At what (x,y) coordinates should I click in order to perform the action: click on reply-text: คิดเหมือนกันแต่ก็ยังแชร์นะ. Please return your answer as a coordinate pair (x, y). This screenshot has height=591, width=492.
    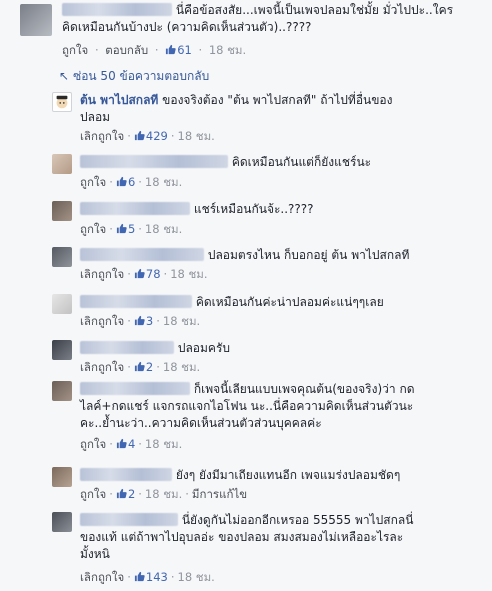
    Looking at the image, I should click on (301, 162).